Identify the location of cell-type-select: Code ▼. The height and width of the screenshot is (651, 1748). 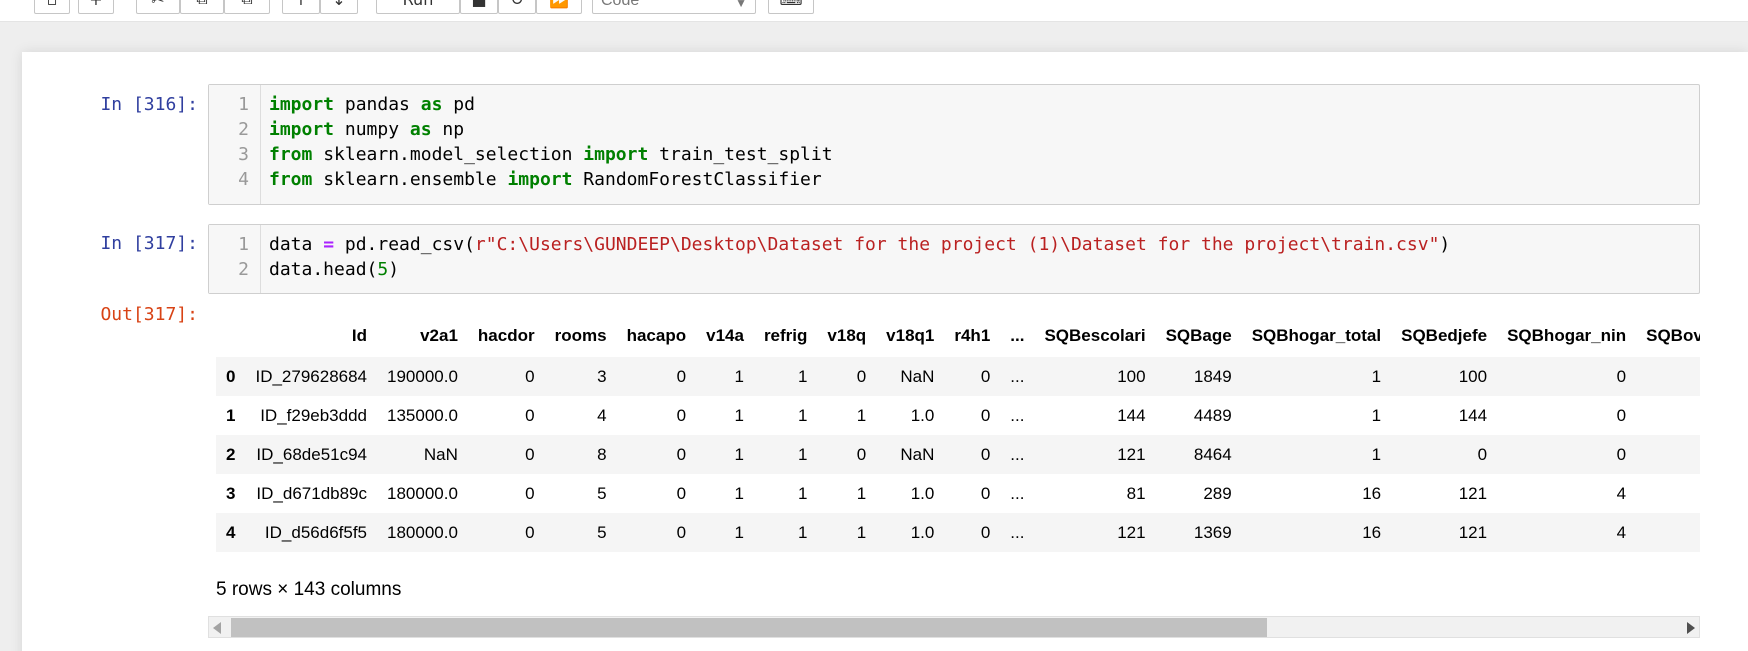
(674, 7).